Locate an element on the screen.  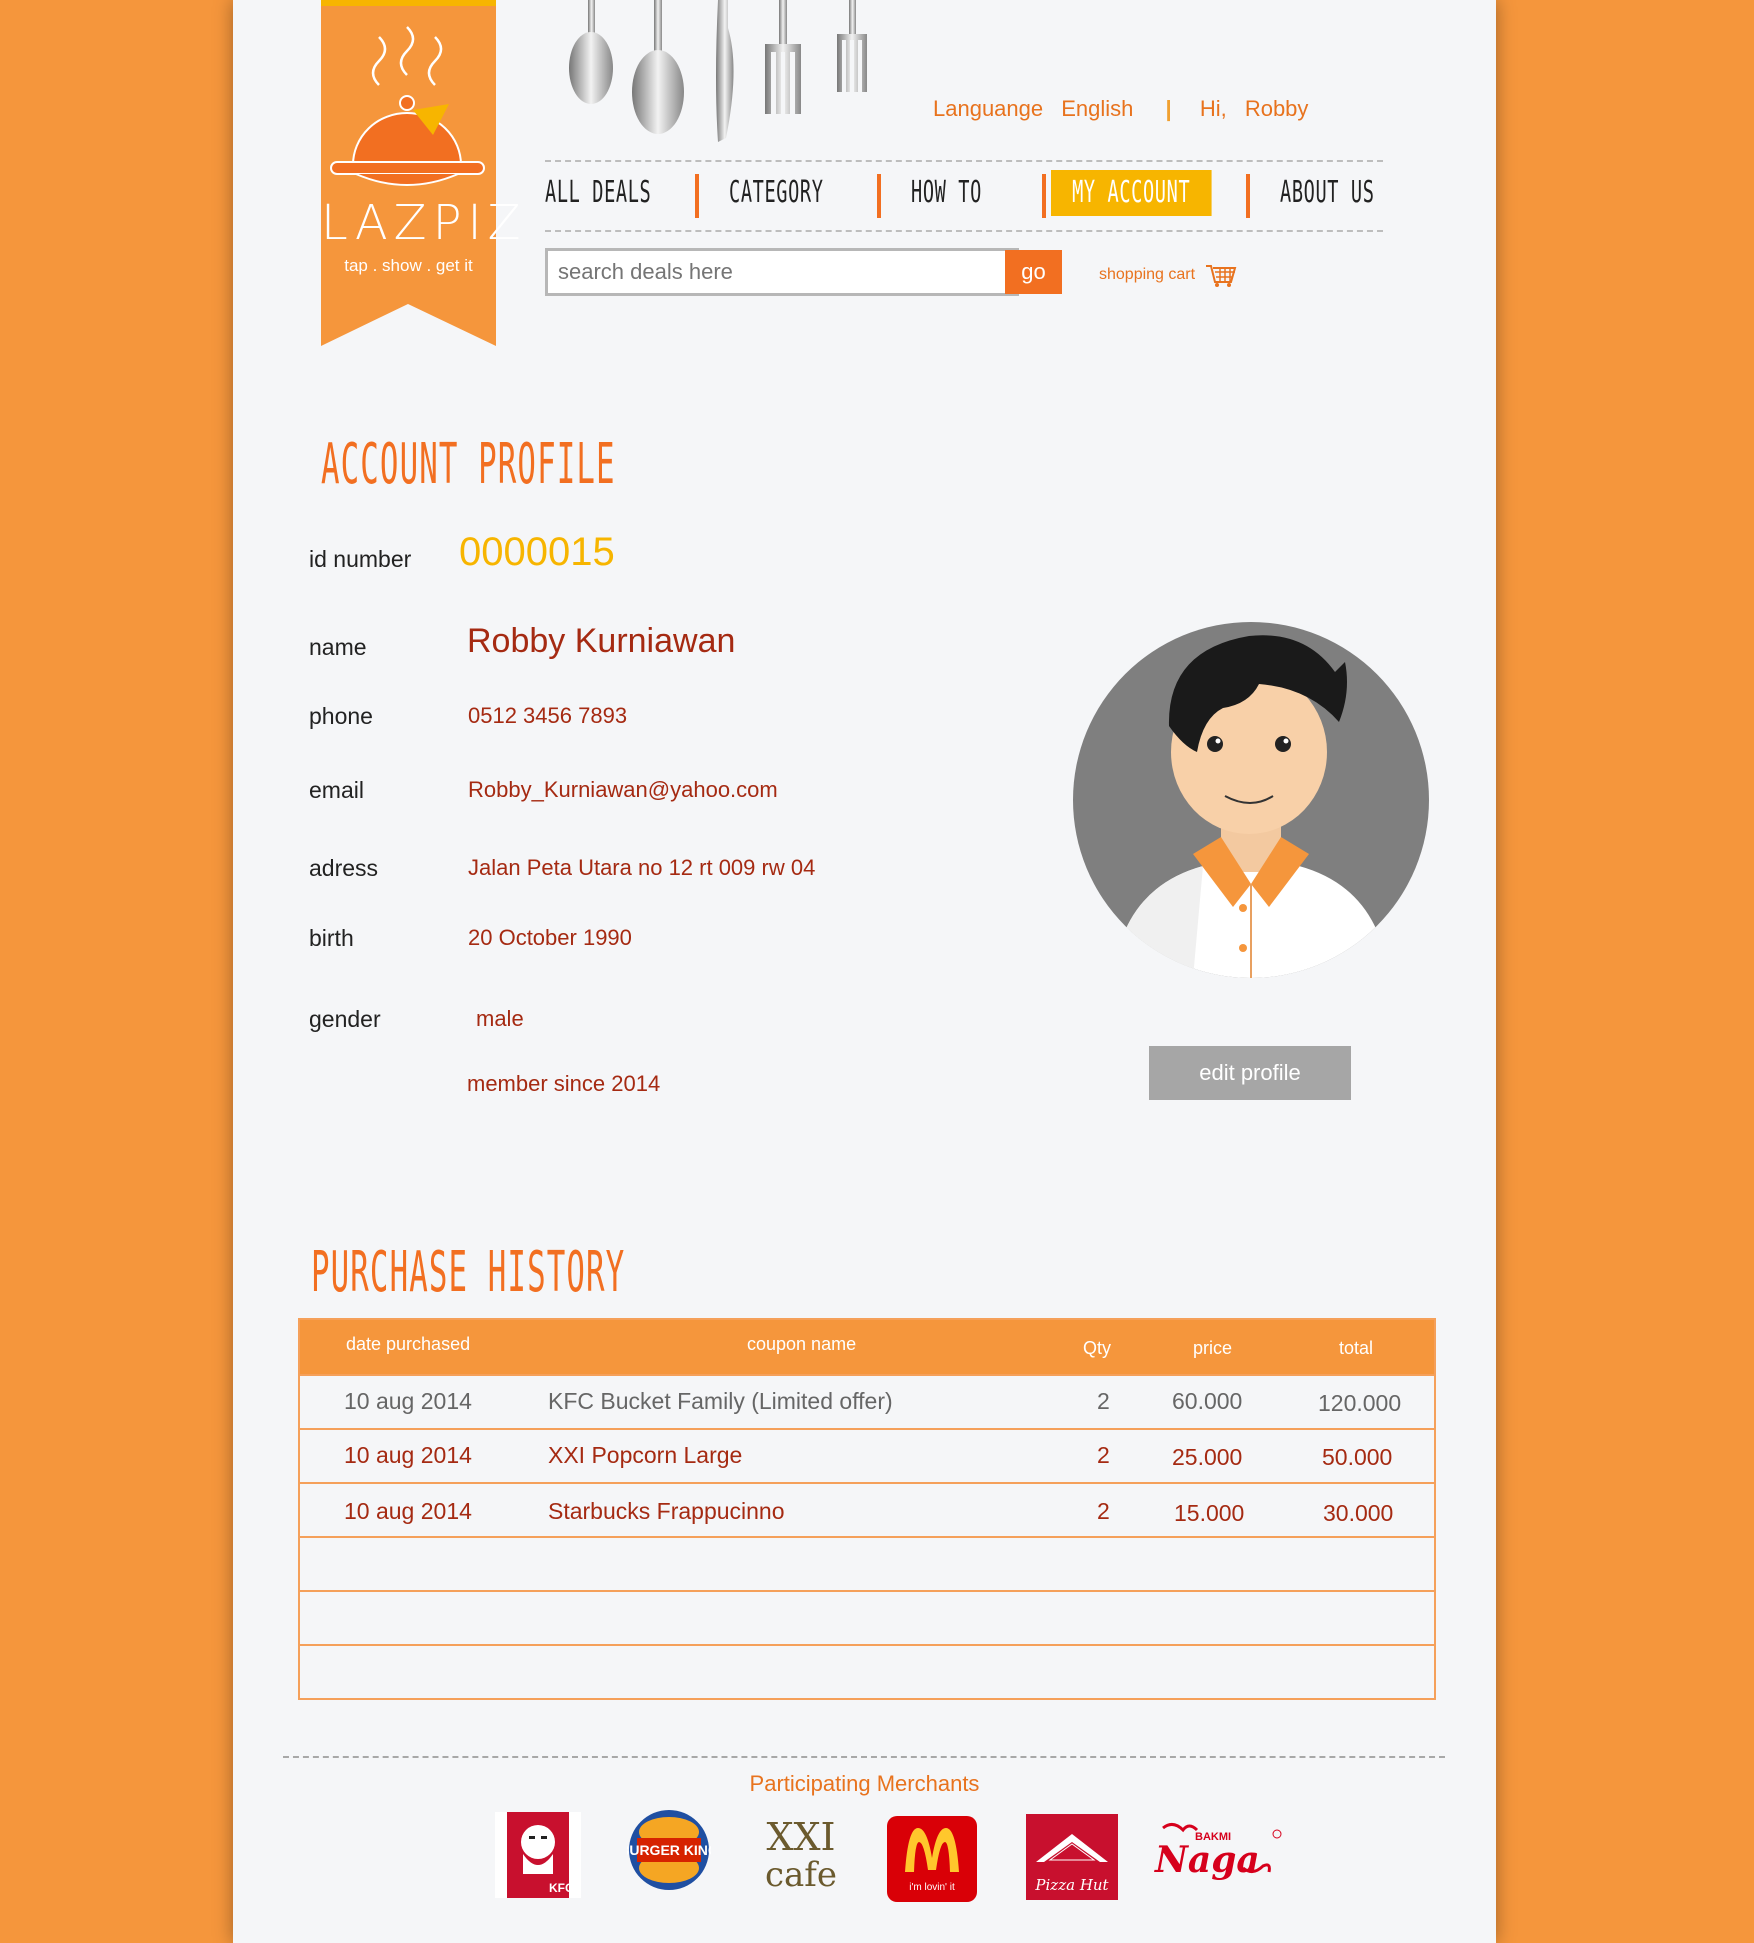
name-label: name is located at coordinates (338, 647).